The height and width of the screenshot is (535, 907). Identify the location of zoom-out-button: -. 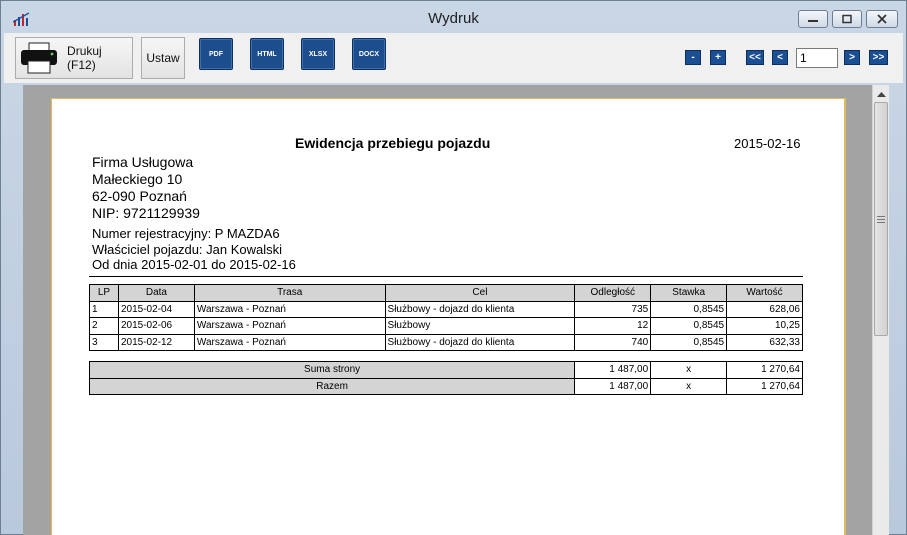
(693, 57).